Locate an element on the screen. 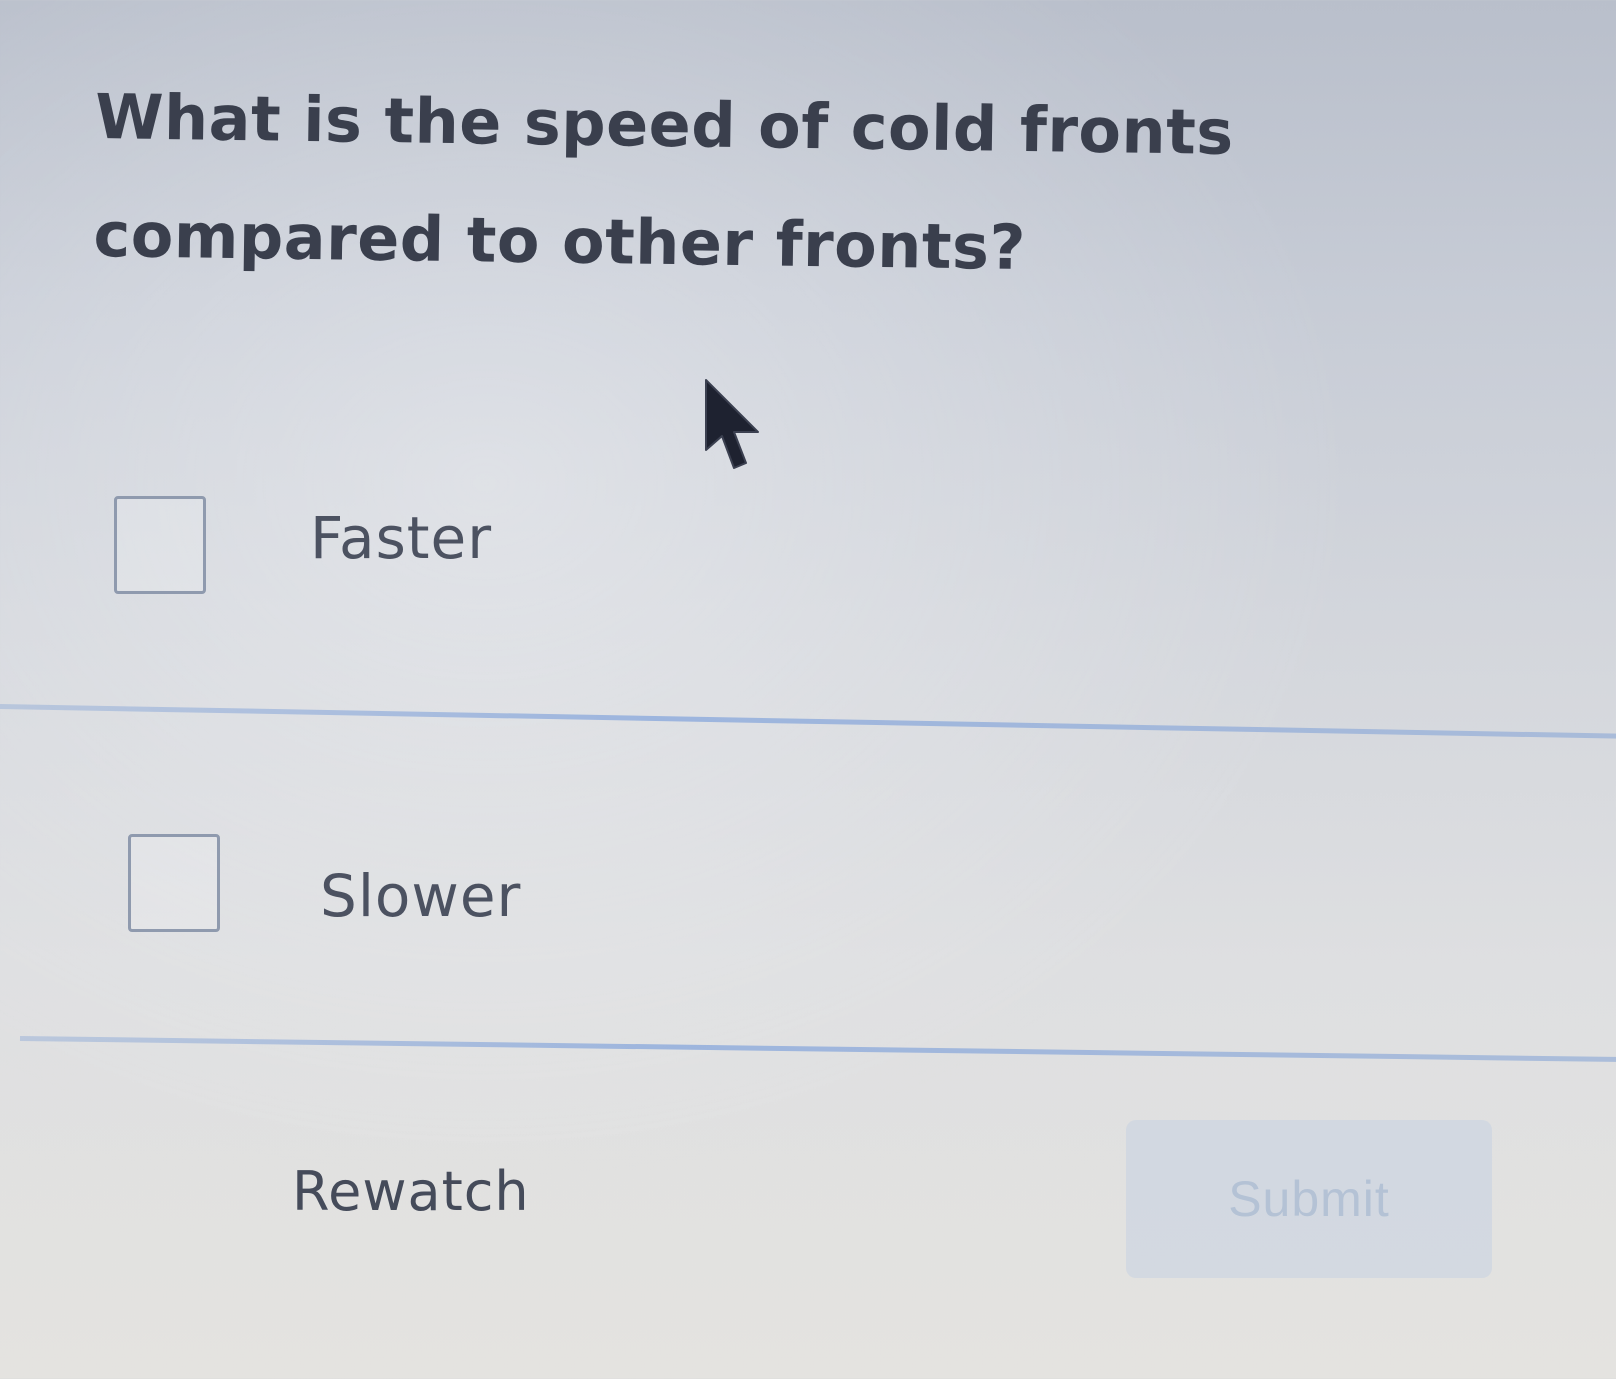 This screenshot has height=1379, width=1616. submit-button: Submit is located at coordinates (1309, 1199).